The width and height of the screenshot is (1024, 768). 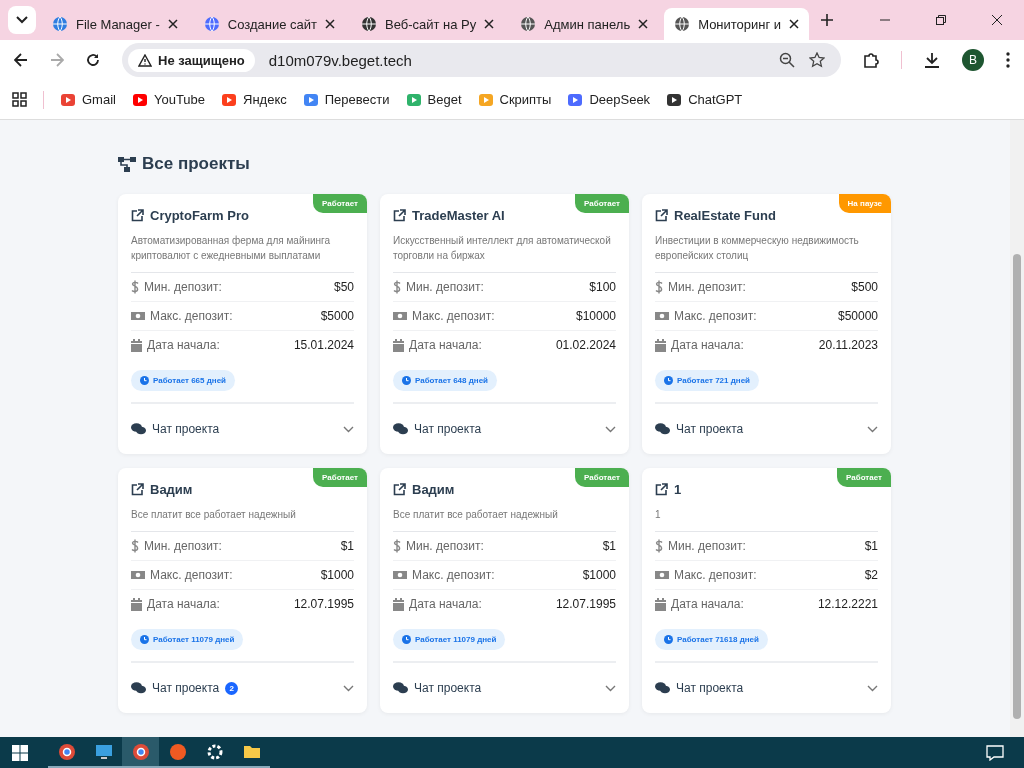 I want to click on apps-grid-icon, so click(x=19, y=99).